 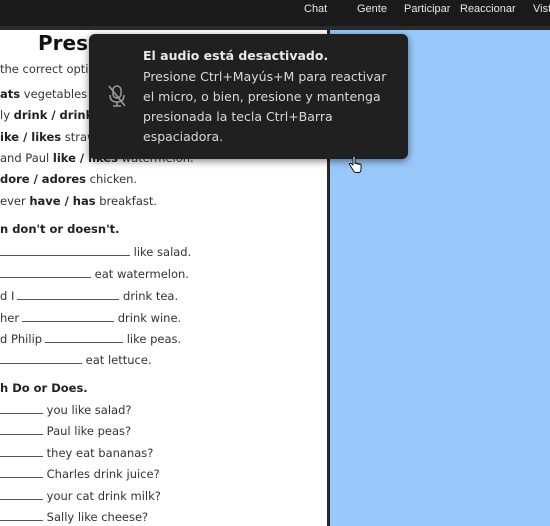 I want to click on exercise3-row: your cat drink milk?, so click(x=80, y=496).